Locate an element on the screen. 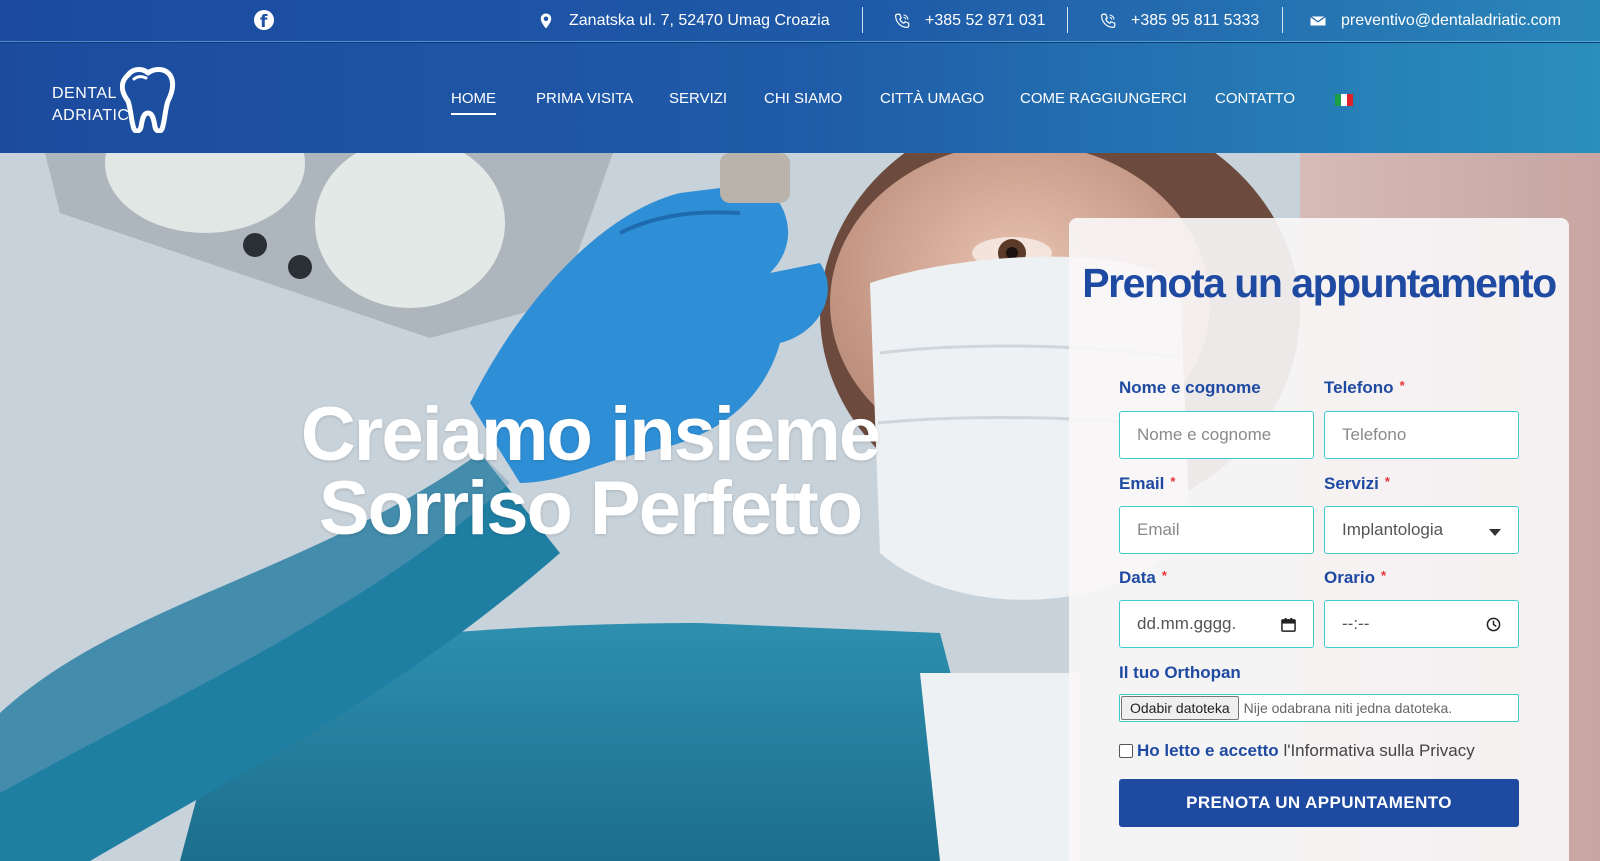 The width and height of the screenshot is (1600, 861). phone2-item: +385 95 811 5333 is located at coordinates (1179, 21).